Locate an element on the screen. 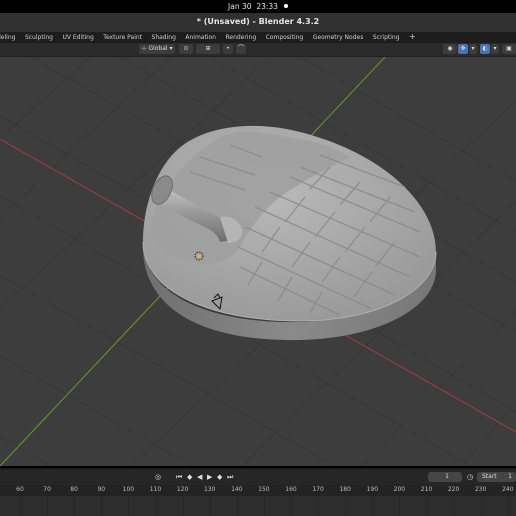 This screenshot has width=516, height=516. viewport-header: ⊹ Global ▾ ⊙ ⊞ • ⌒ ◉ ✥ ▾ ◐ ▾ ▣ is located at coordinates (258, 50).